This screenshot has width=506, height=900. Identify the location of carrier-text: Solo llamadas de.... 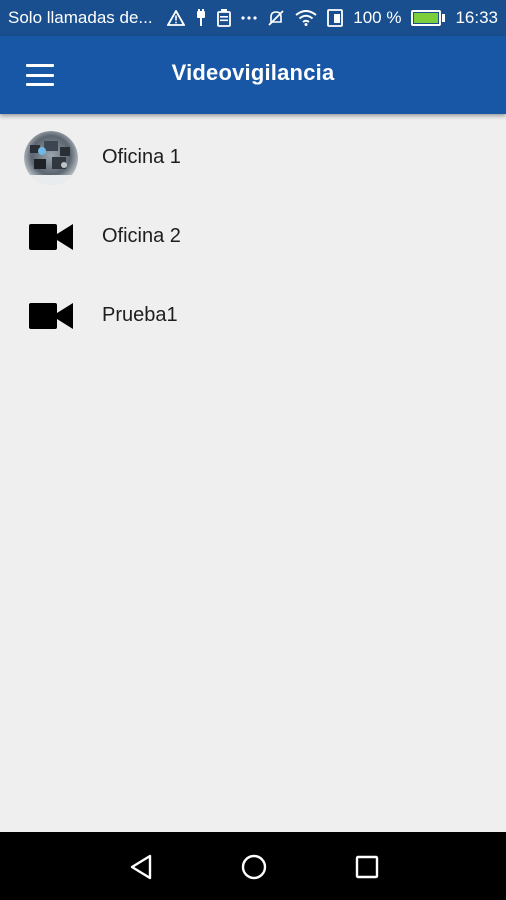
(80, 17).